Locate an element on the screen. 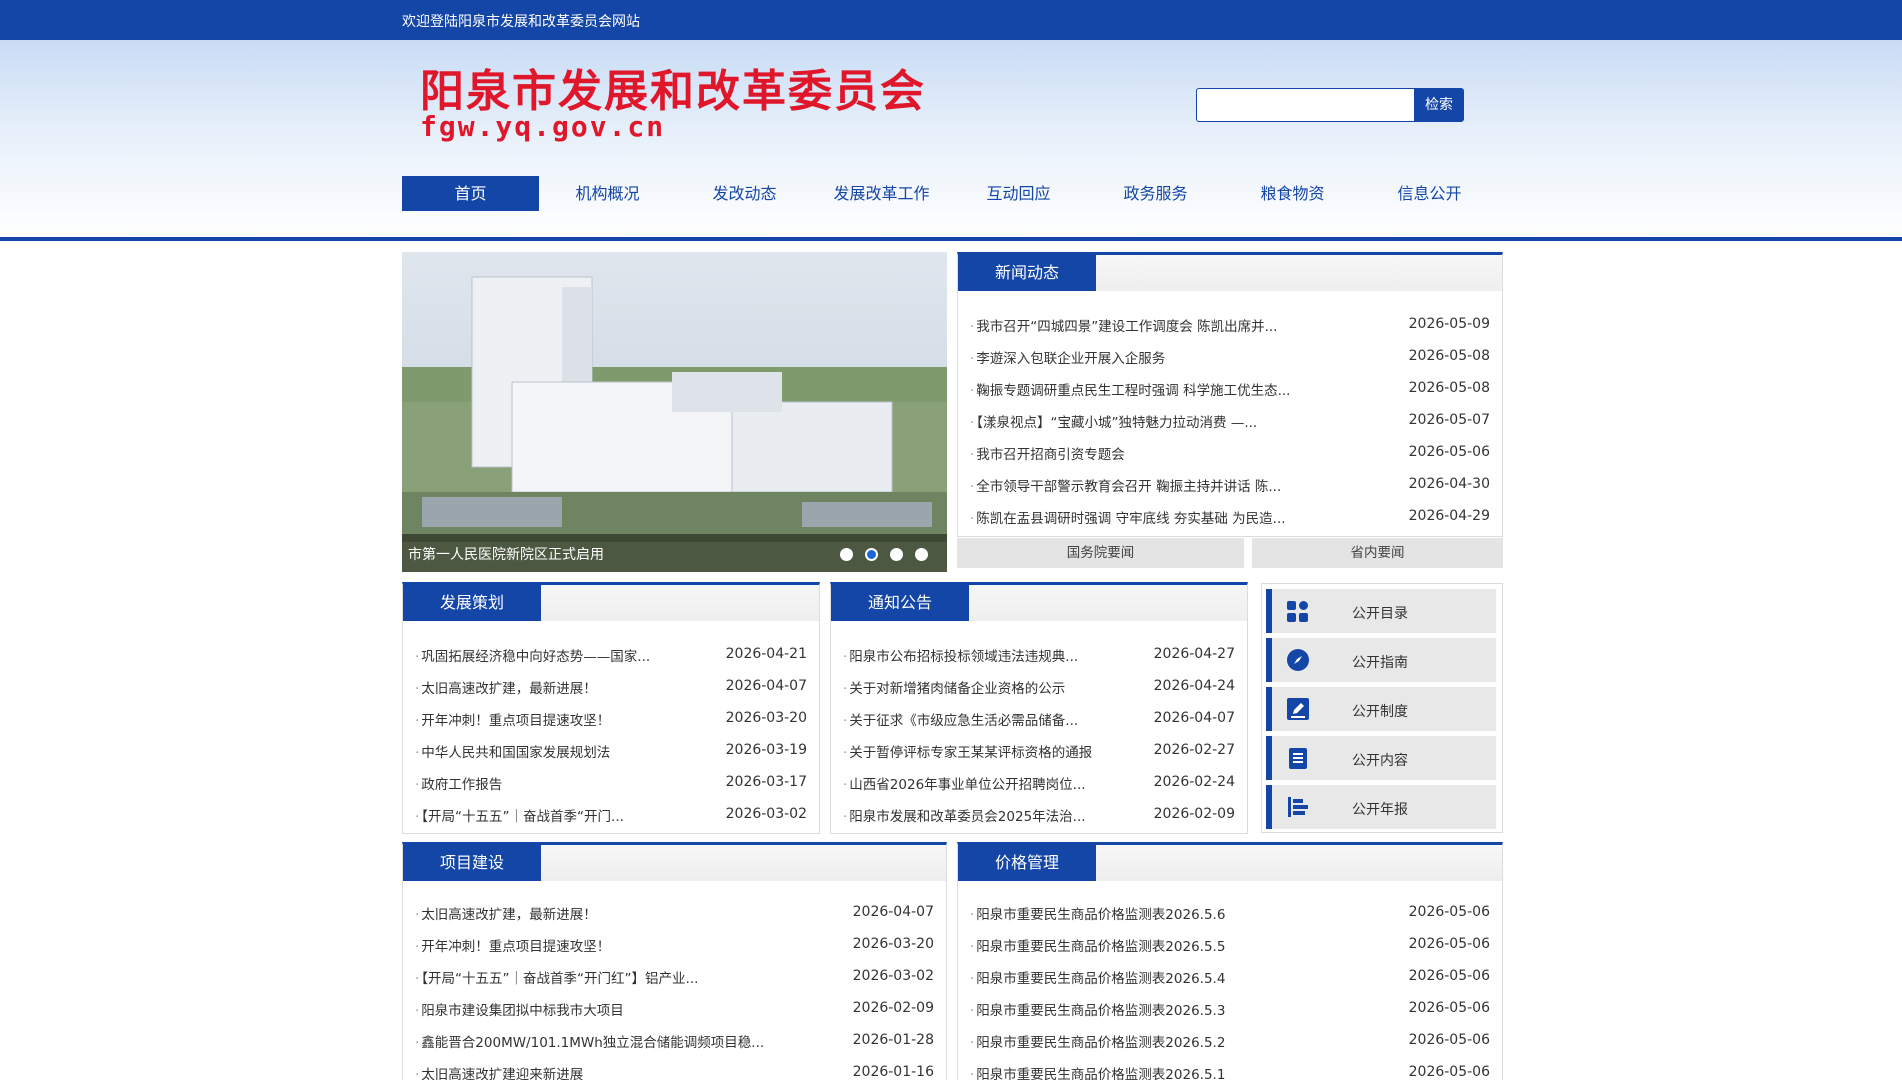  search-input is located at coordinates (1305, 105).